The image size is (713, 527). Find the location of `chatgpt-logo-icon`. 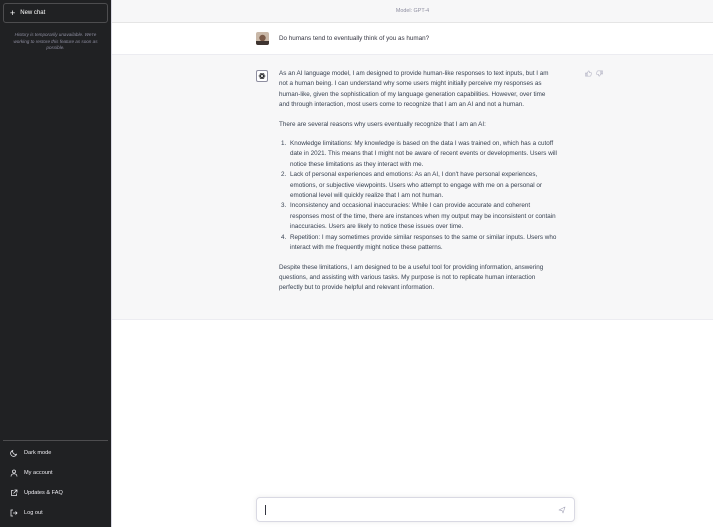

chatgpt-logo-icon is located at coordinates (262, 76).